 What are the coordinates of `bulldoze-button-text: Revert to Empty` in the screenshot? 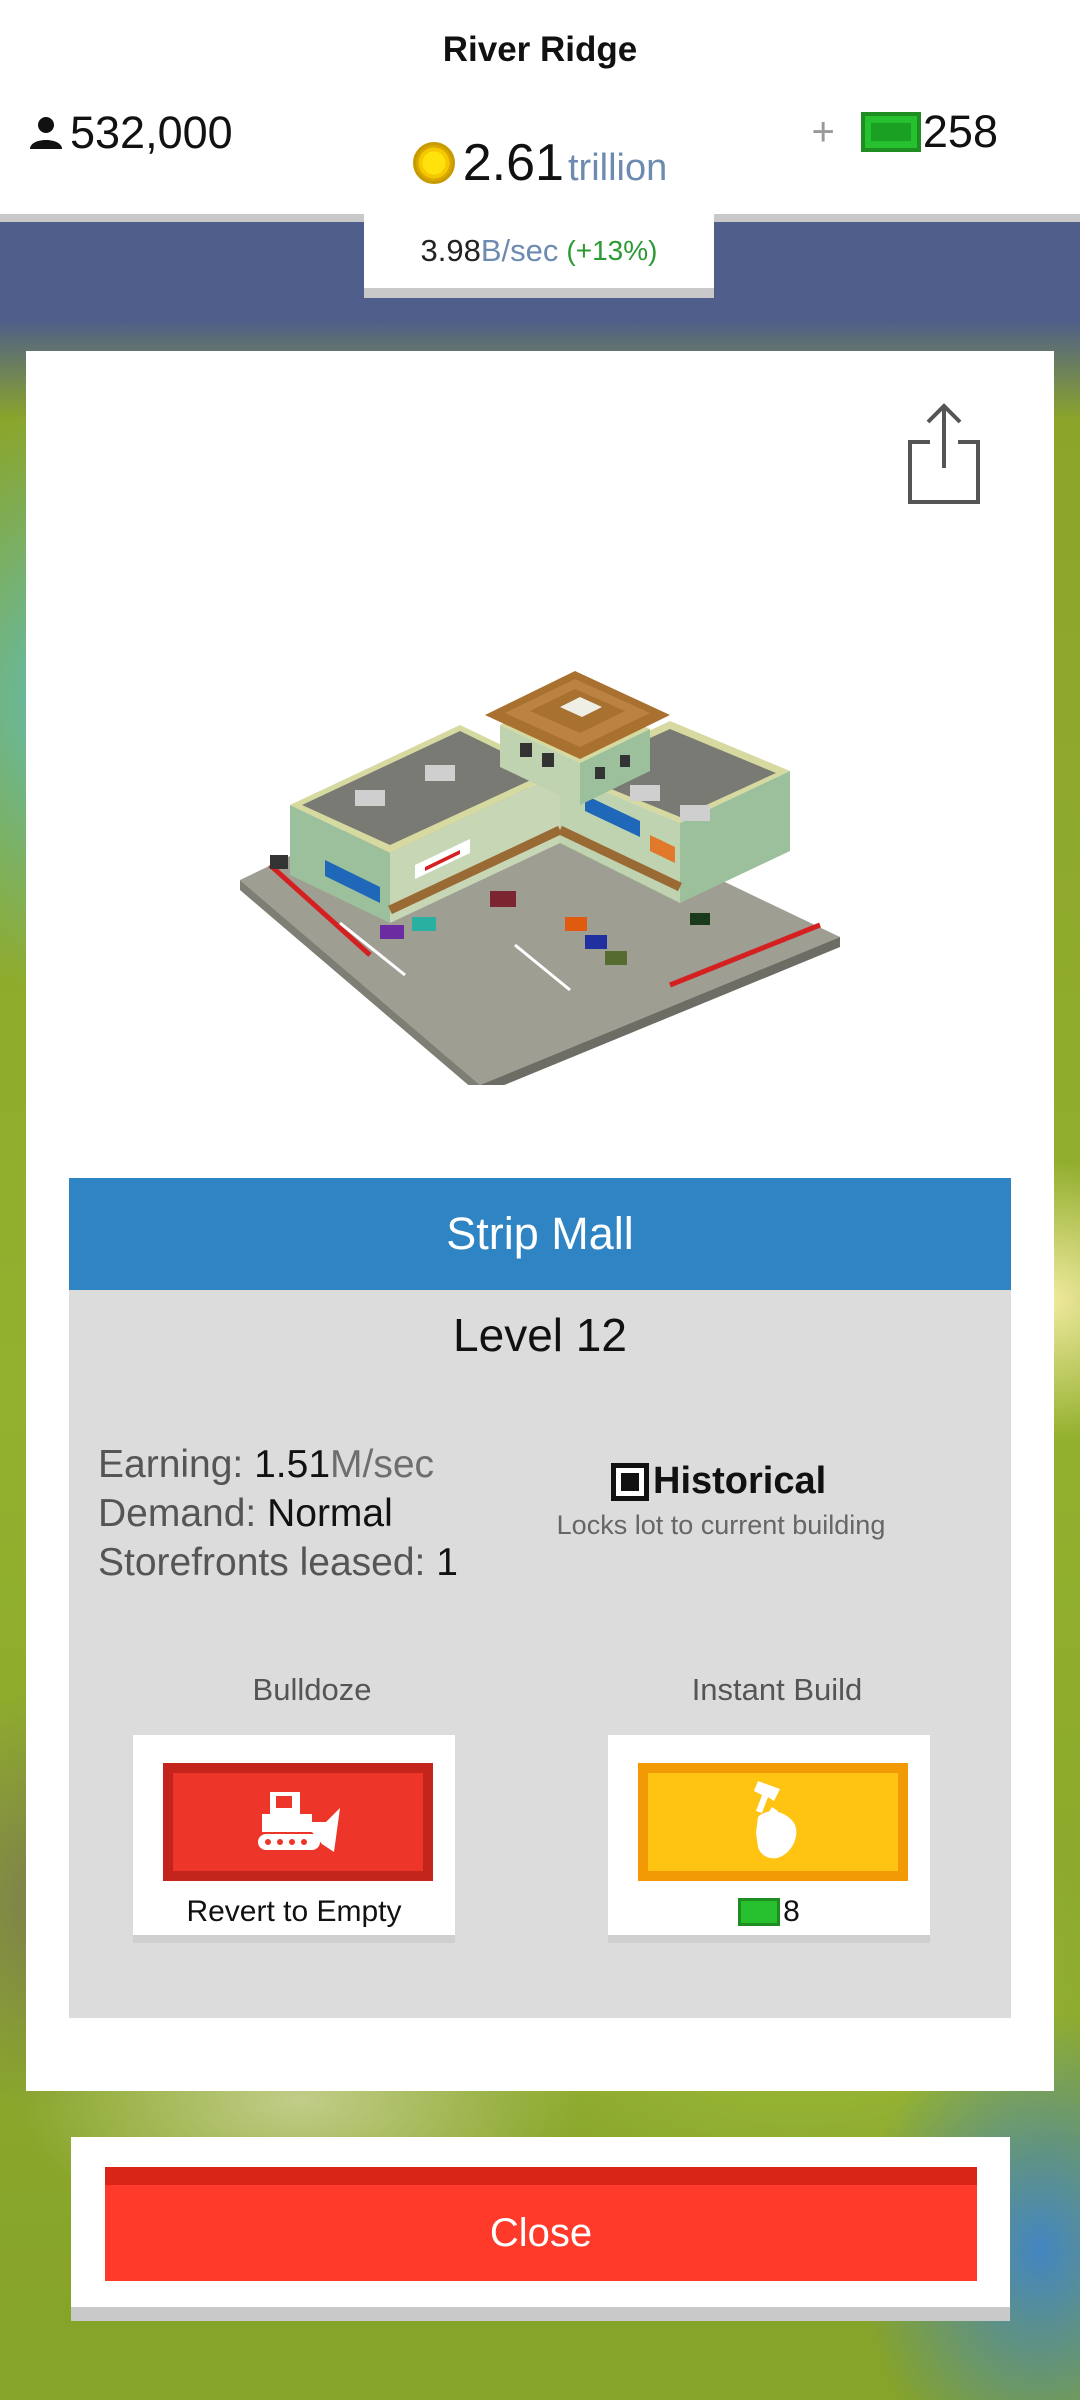 It's located at (294, 1912).